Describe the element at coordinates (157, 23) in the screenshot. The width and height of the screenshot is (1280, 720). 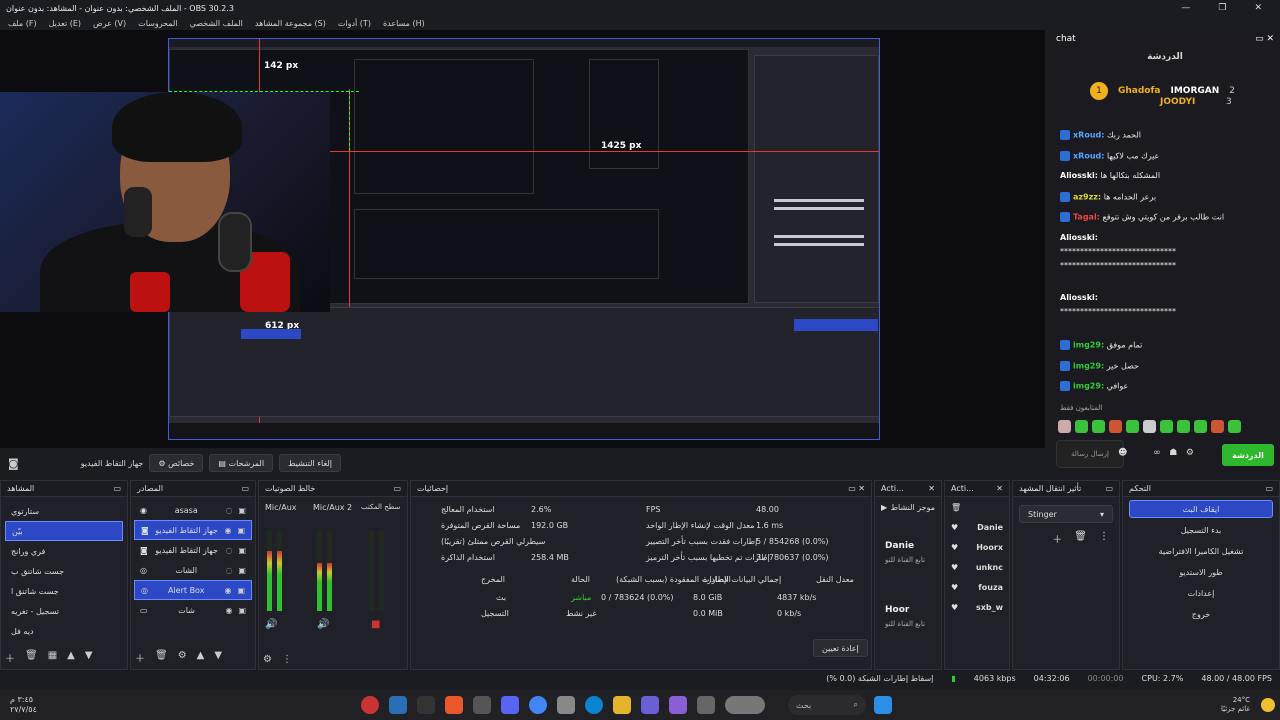
I see `menu-docks: المحروسات` at that location.